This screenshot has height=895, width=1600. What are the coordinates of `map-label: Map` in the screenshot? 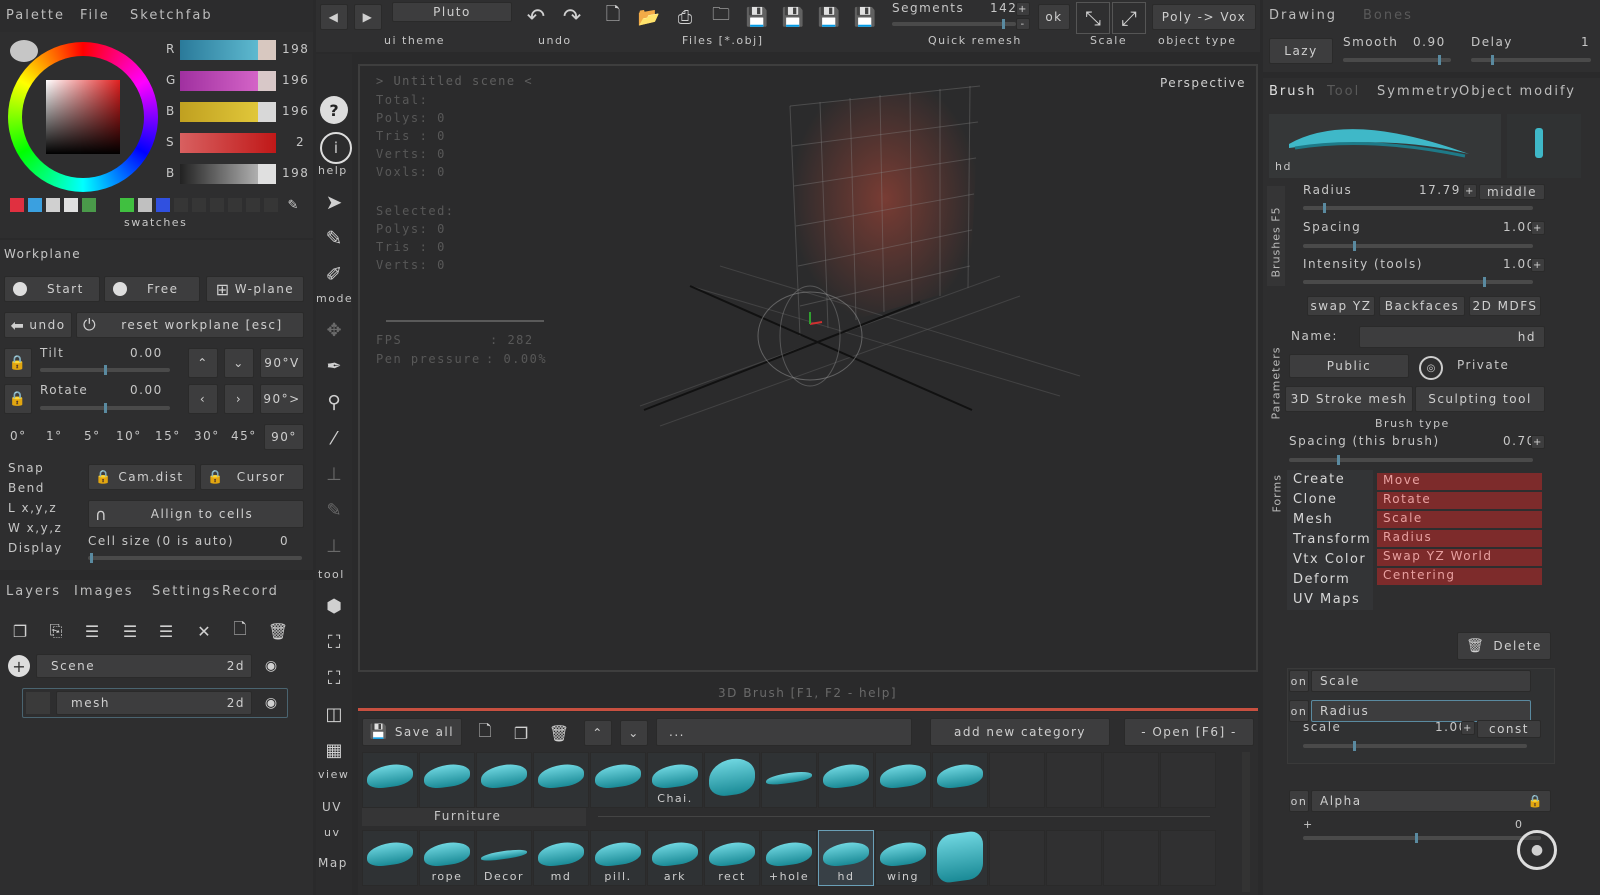 It's located at (333, 863).